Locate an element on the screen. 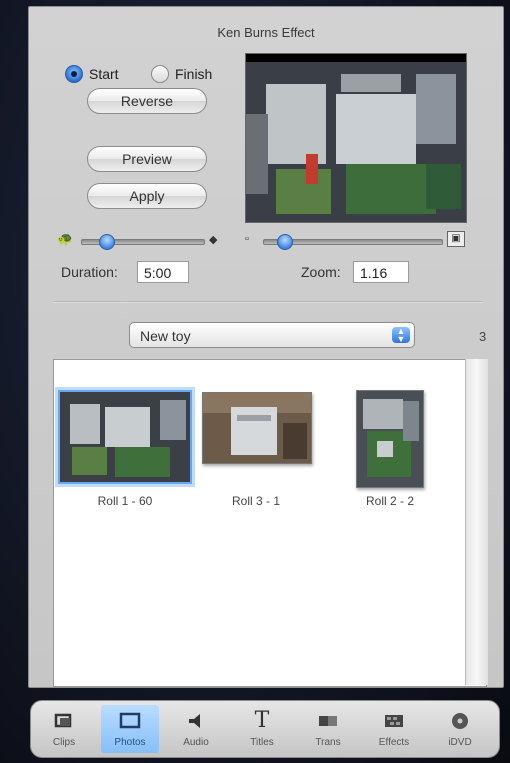  popup-arrows-icon: ▲ ▼ is located at coordinates (401, 335).